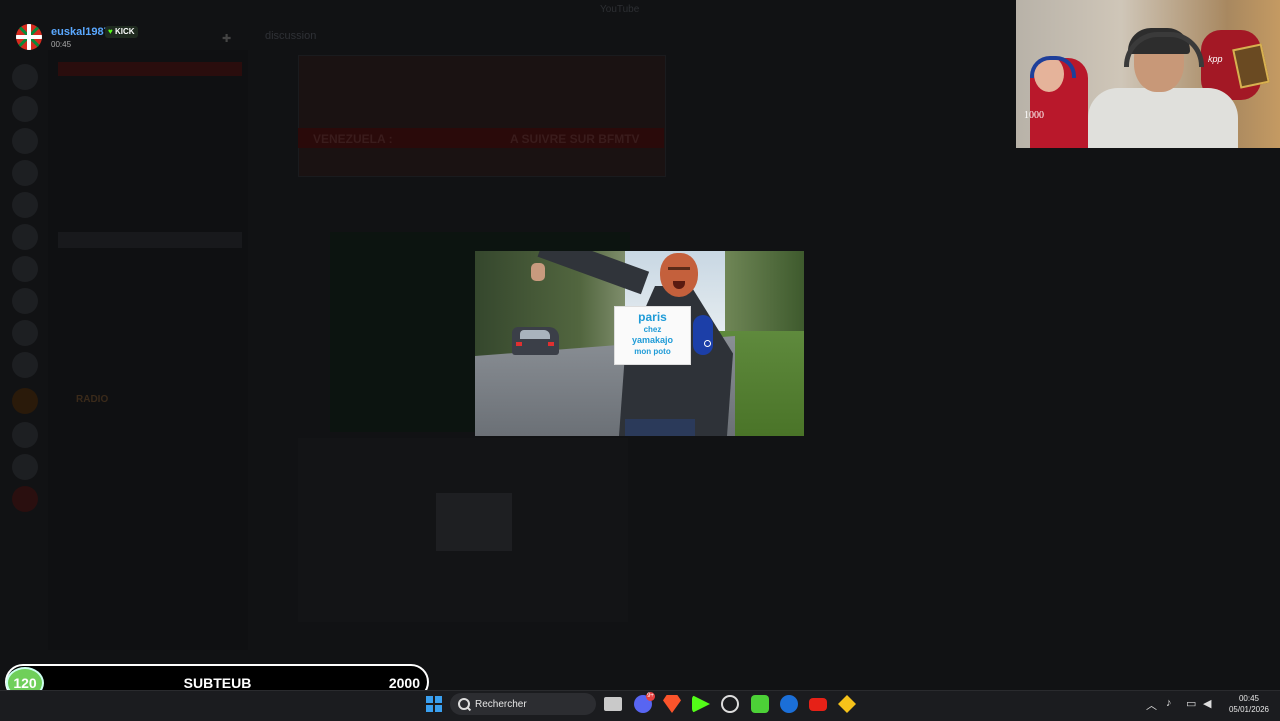  Describe the element at coordinates (818, 704) in the screenshot. I see `youtube-icon` at that location.